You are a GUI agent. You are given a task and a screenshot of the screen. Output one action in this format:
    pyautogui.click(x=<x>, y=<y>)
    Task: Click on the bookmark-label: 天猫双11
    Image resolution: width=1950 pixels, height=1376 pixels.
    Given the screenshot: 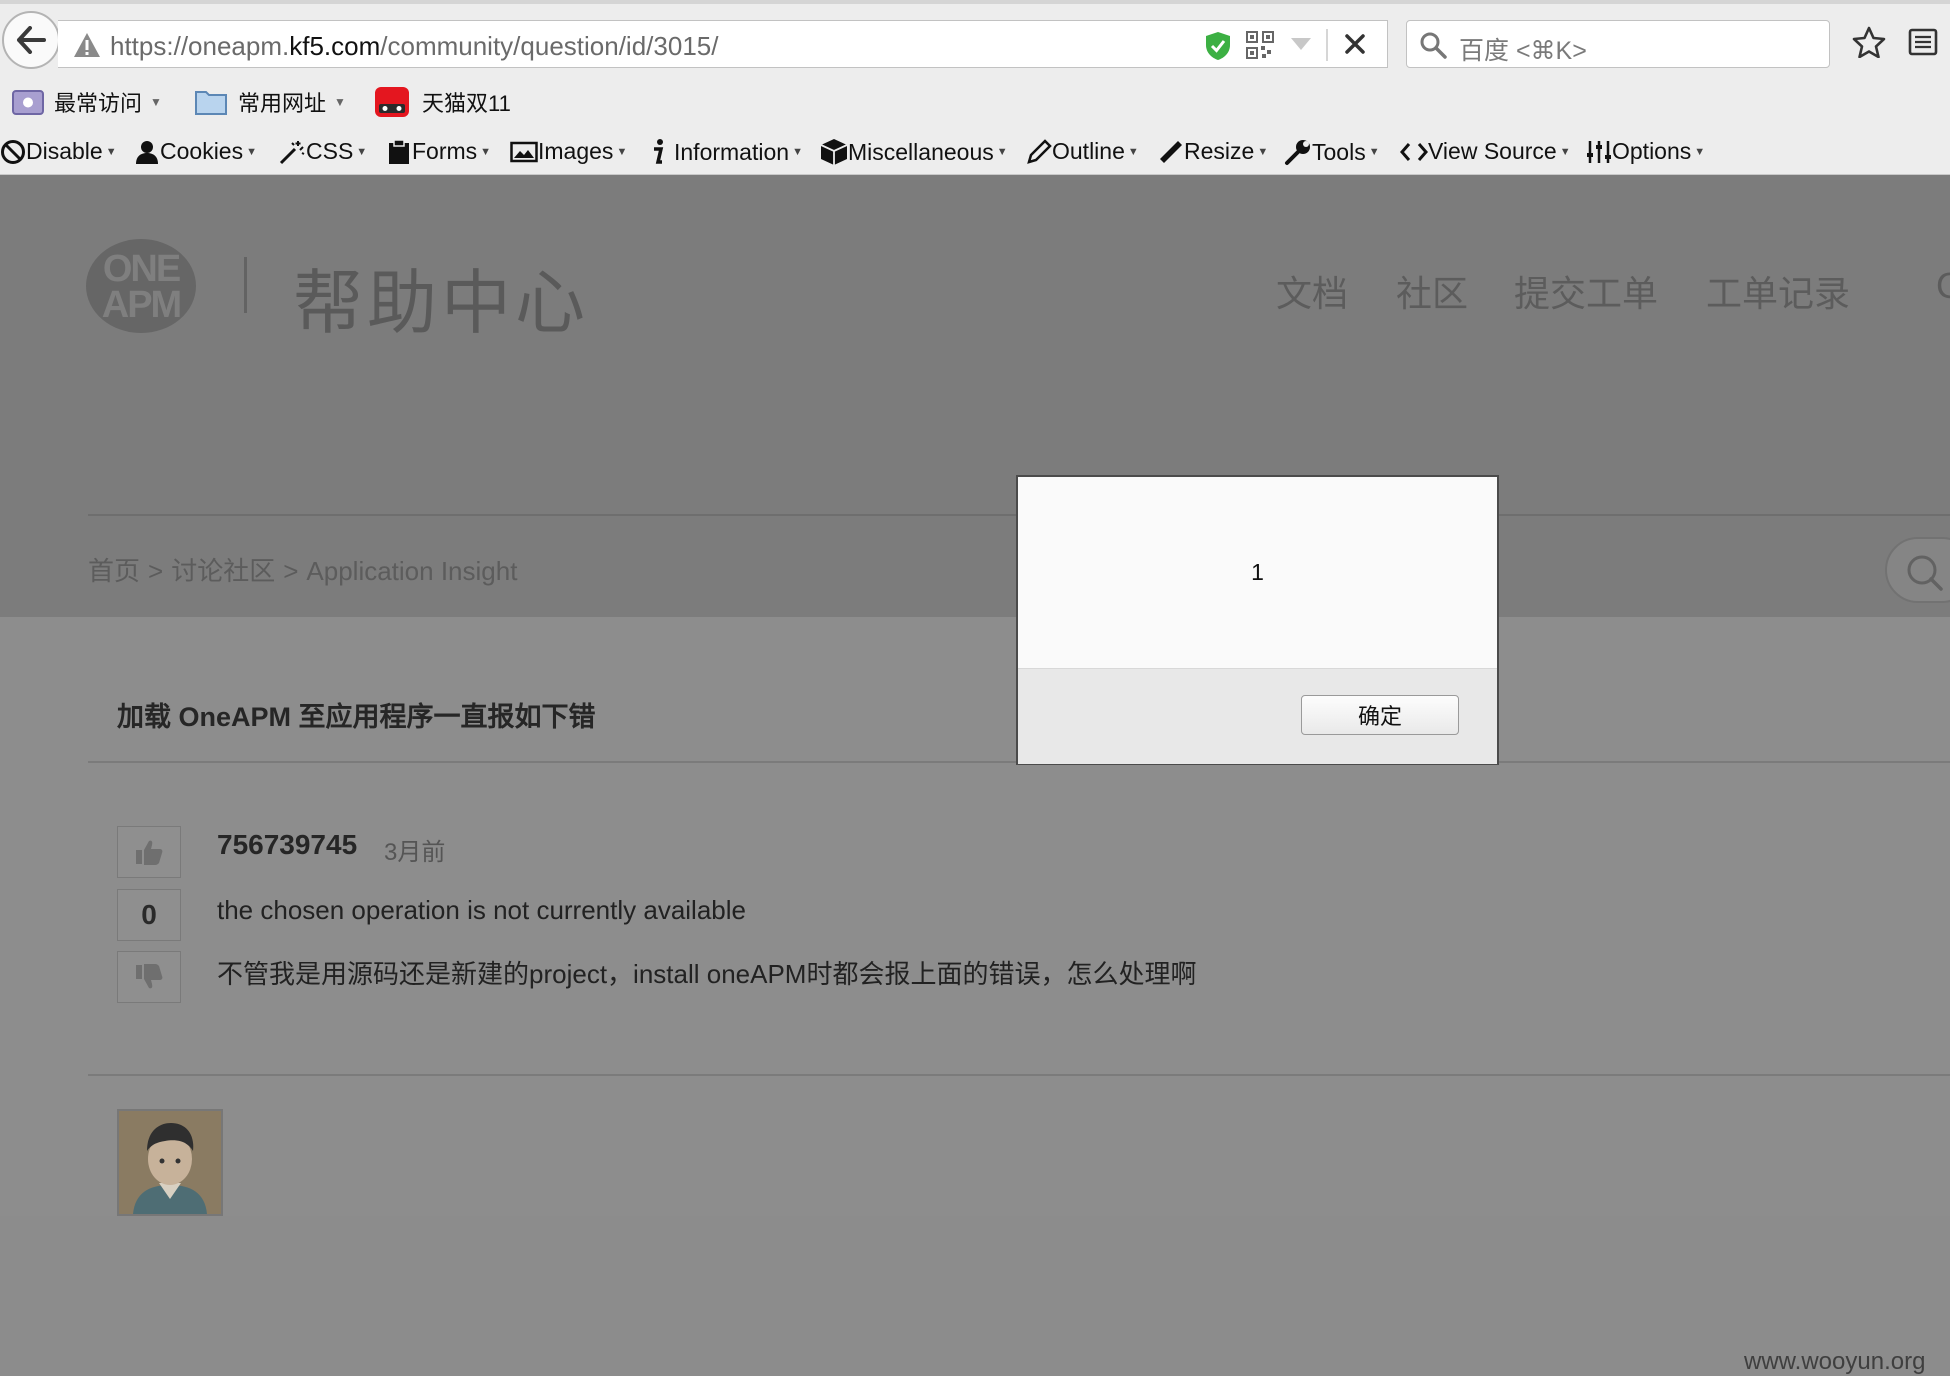 What is the action you would take?
    pyautogui.click(x=466, y=103)
    